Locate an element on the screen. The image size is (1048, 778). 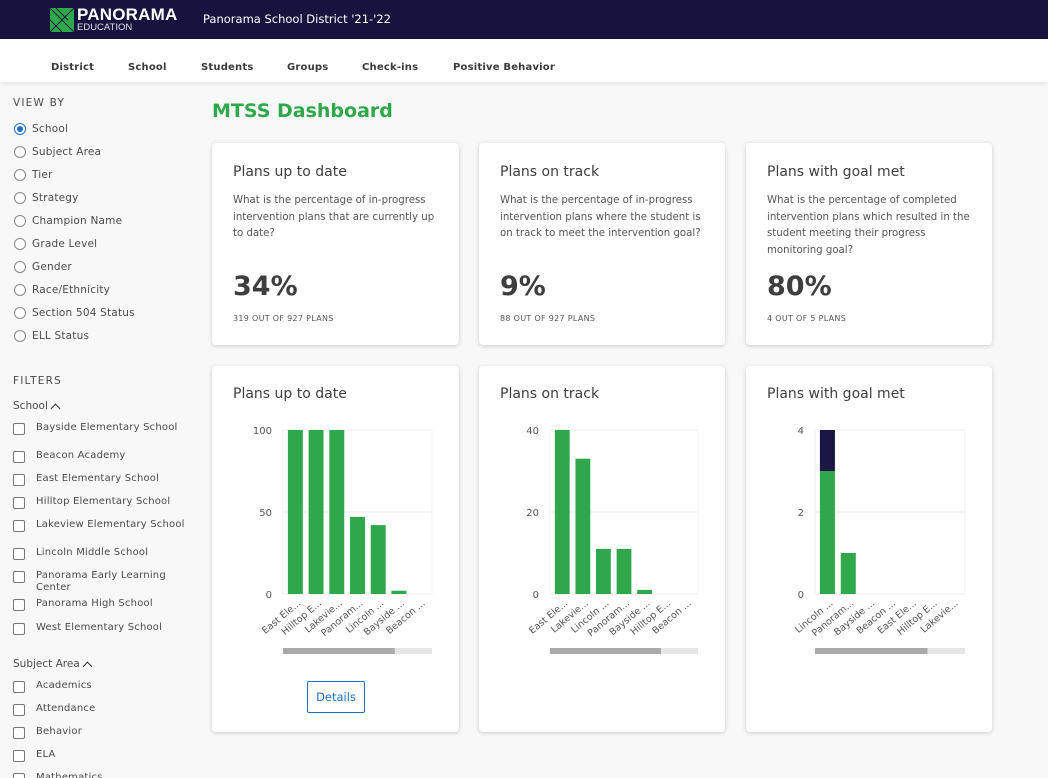
view-by-label: ELL Status is located at coordinates (61, 336).